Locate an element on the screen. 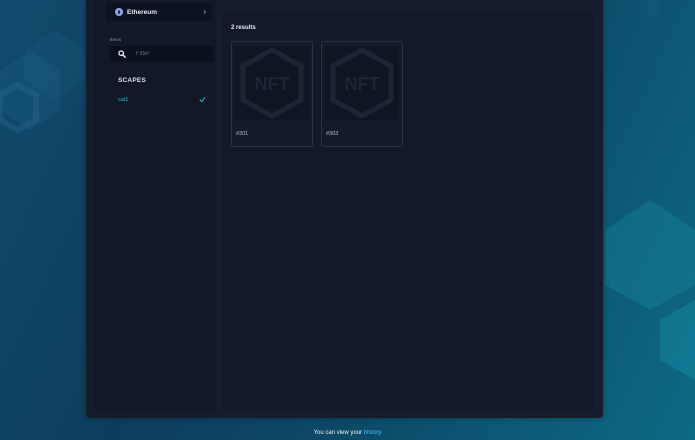 Image resolution: width=695 pixels, height=440 pixels. collection-item-cat1: cat1 is located at coordinates (162, 100).